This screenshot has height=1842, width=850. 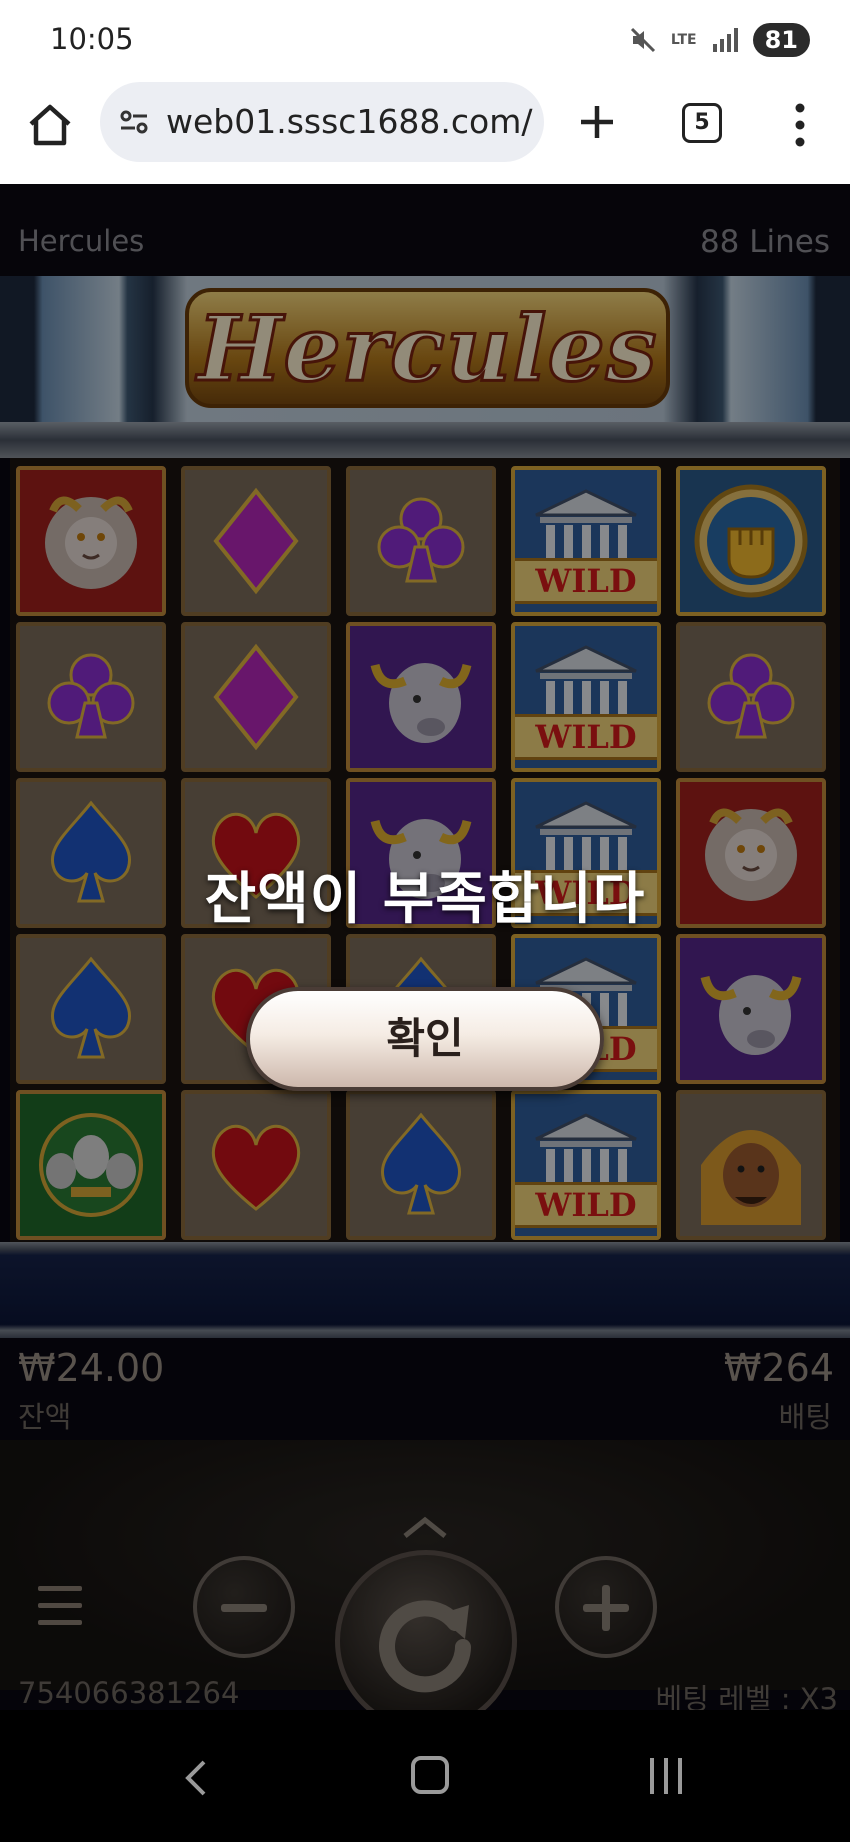 What do you see at coordinates (349, 121) in the screenshot?
I see `url-text: web01.sssc1688.com/` at bounding box center [349, 121].